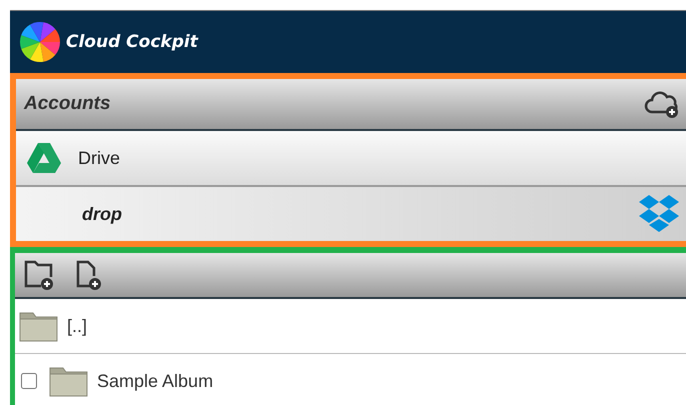 This screenshot has width=686, height=405. I want to click on account-item: Drive, so click(351, 159).